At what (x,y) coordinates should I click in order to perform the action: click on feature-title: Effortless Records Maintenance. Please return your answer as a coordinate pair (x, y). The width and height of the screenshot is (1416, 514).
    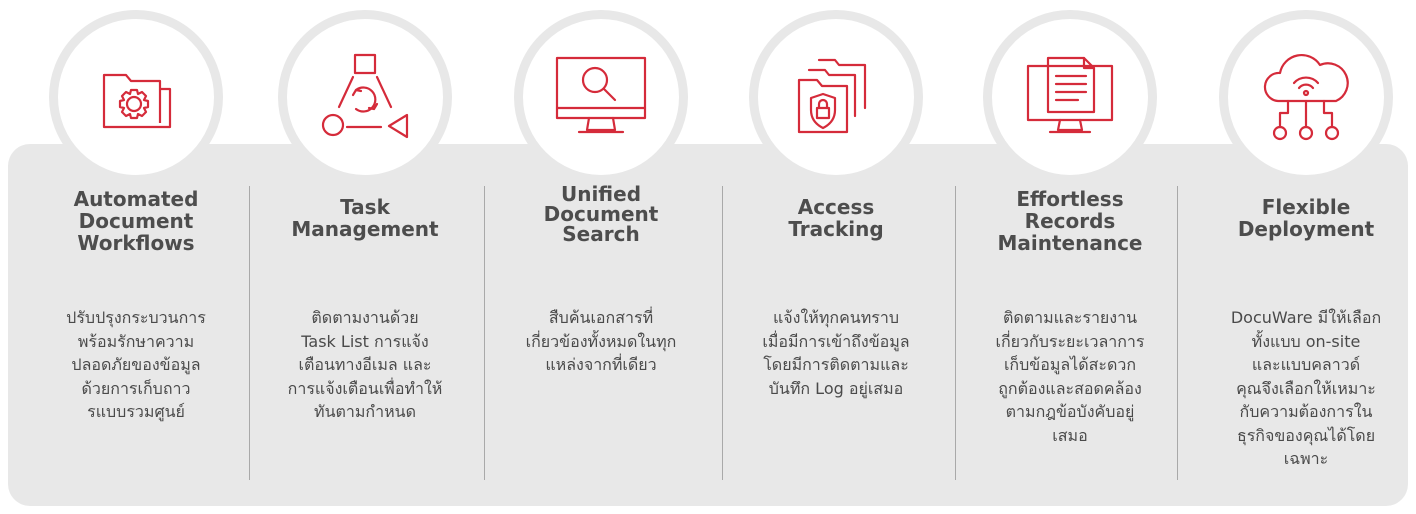
    Looking at the image, I should click on (1070, 221).